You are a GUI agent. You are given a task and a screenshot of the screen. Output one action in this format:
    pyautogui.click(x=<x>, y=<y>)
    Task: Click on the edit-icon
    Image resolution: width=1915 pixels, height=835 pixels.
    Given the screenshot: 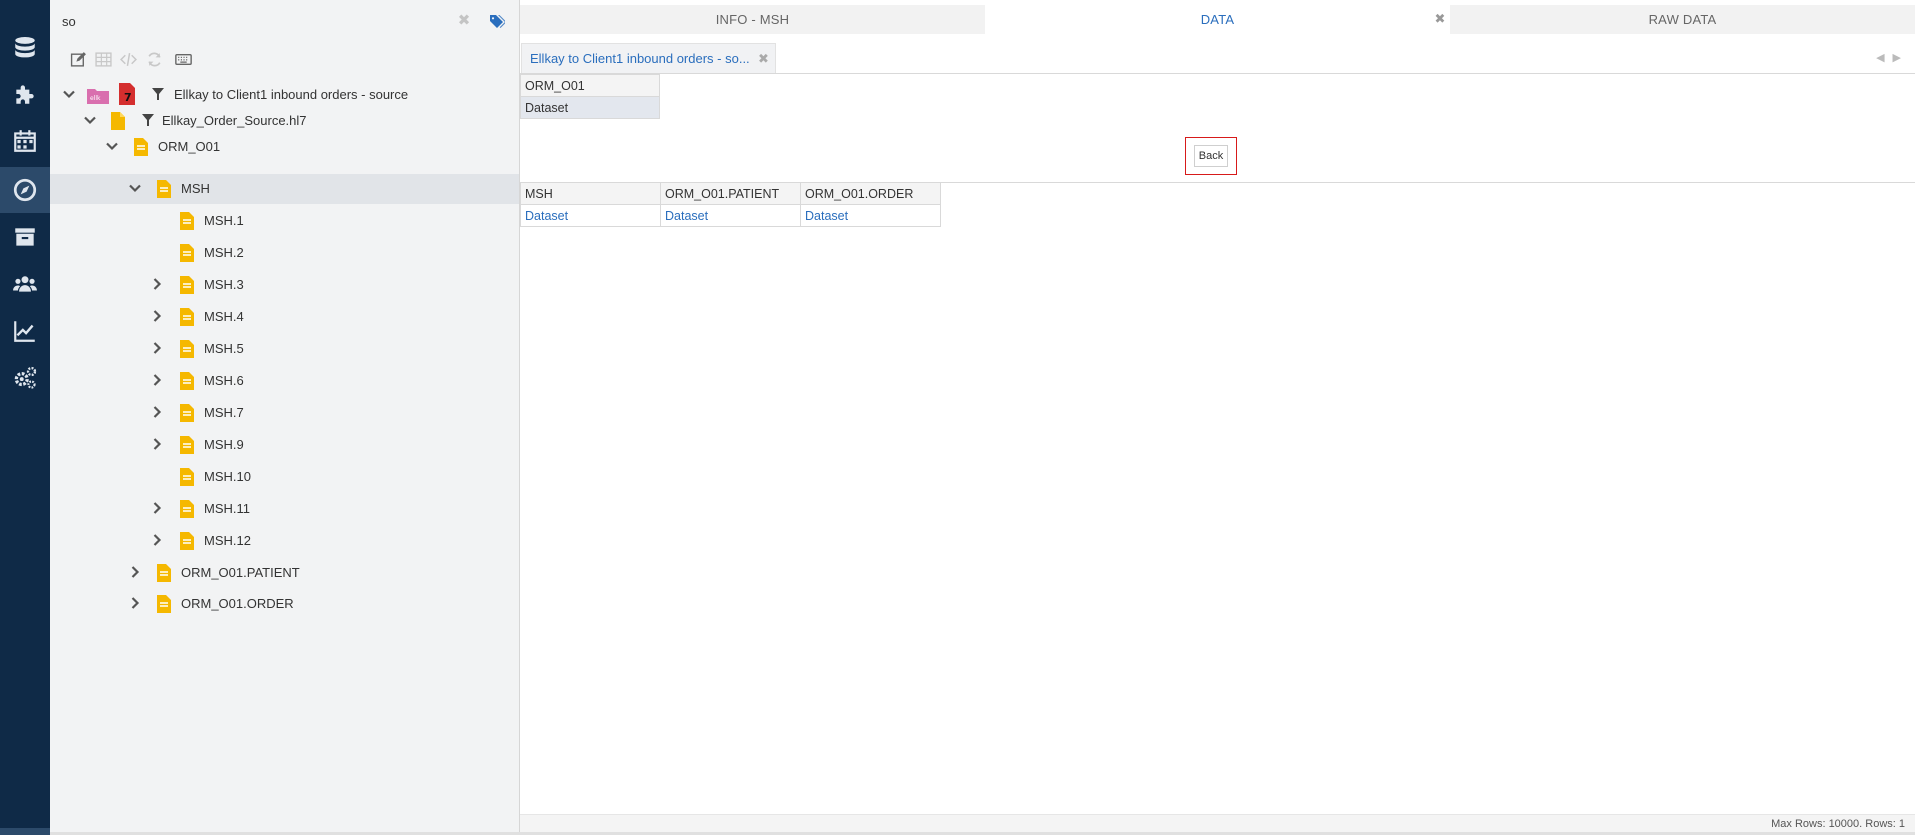 What is the action you would take?
    pyautogui.click(x=78, y=59)
    